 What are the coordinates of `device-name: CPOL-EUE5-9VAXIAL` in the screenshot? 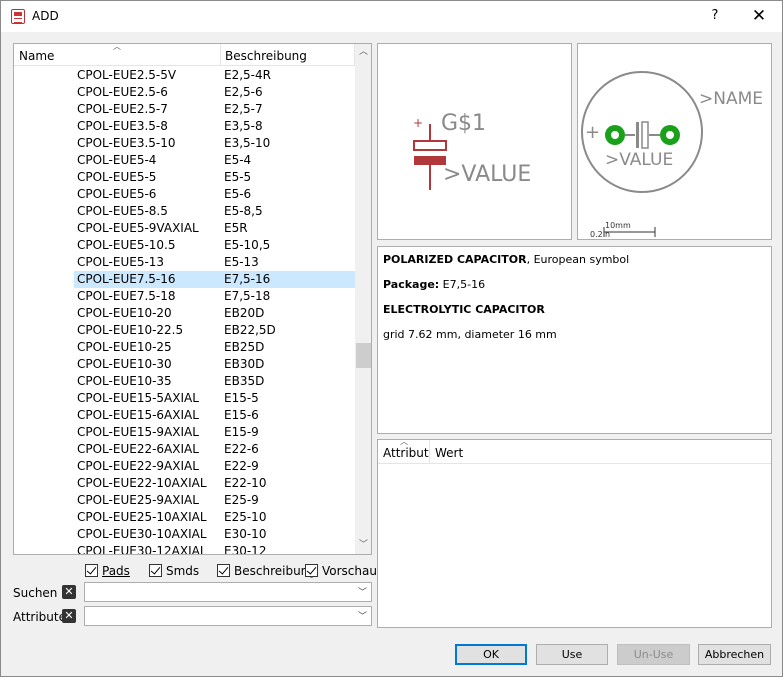 It's located at (138, 228).